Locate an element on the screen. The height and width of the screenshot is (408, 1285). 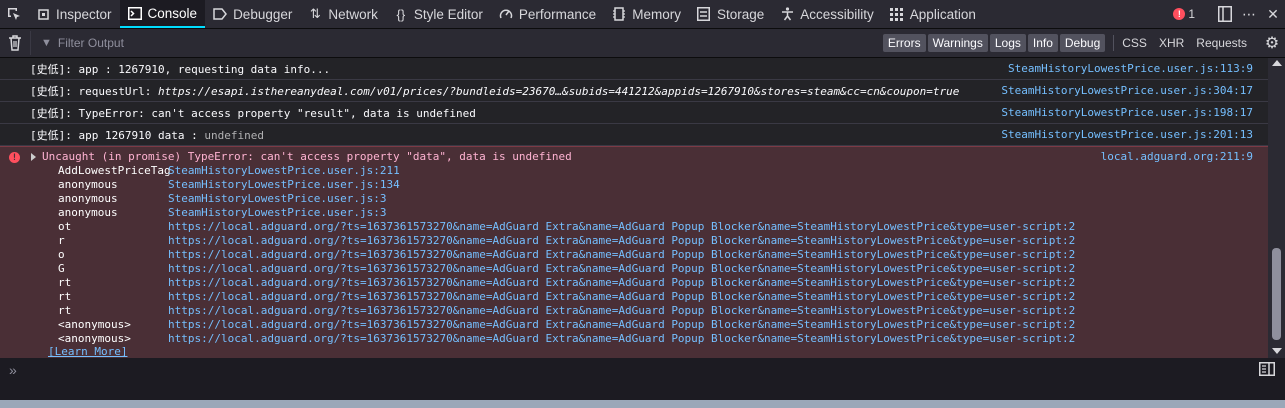
log-label: requestUrl: is located at coordinates (118, 91).